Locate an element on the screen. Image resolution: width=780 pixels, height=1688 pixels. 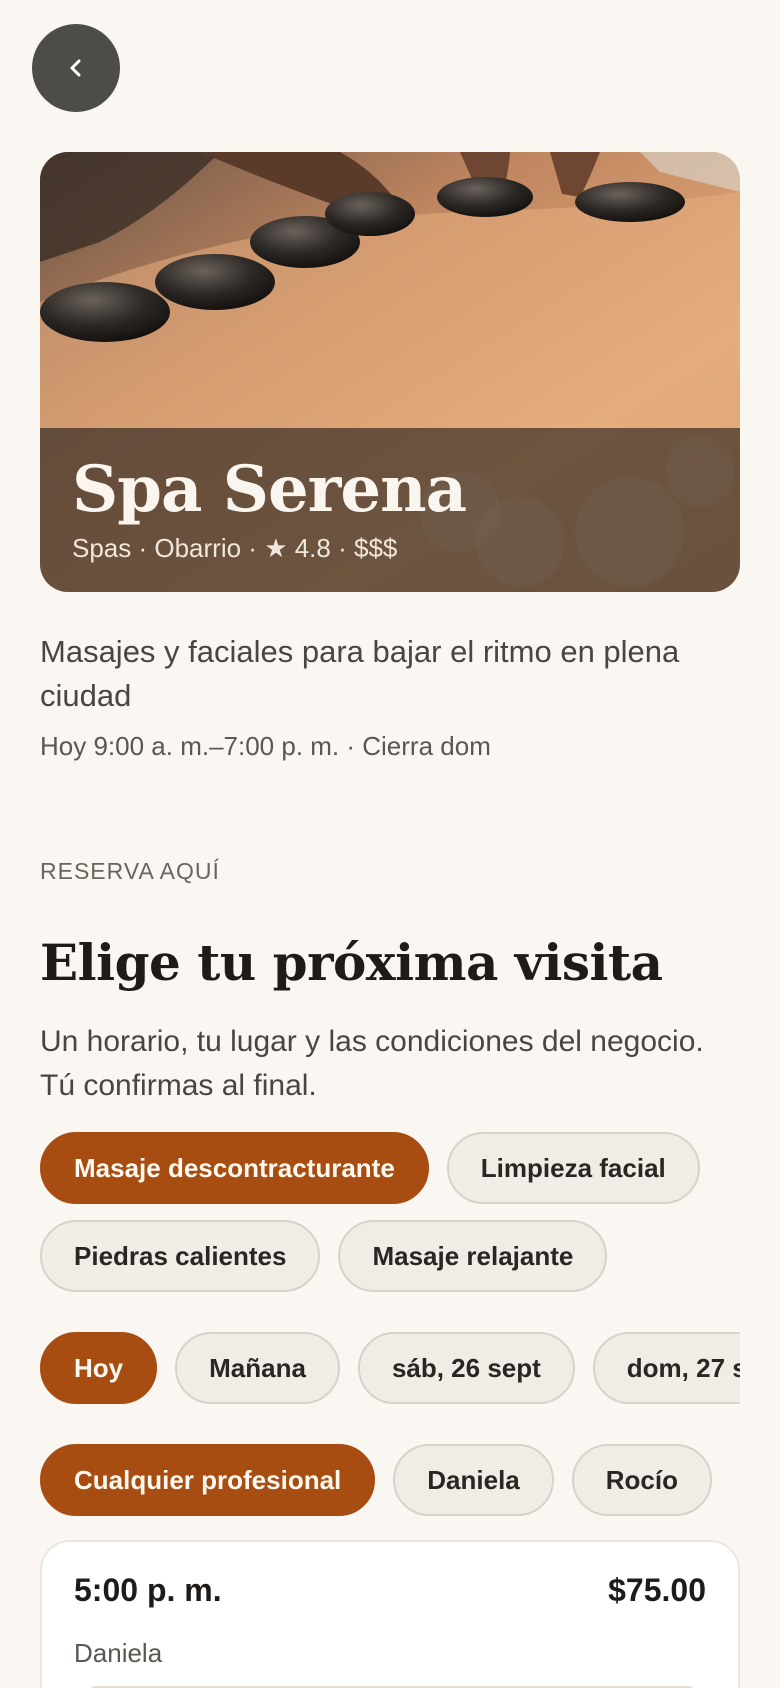
professional-chip-daniela: Daniela is located at coordinates (473, 1480).